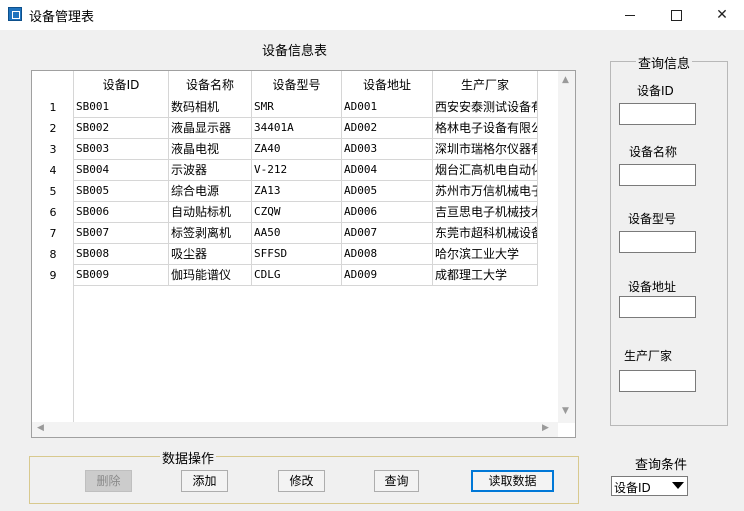  Describe the element at coordinates (297, 212) in the screenshot. I see `cell-model: CZQW` at that location.